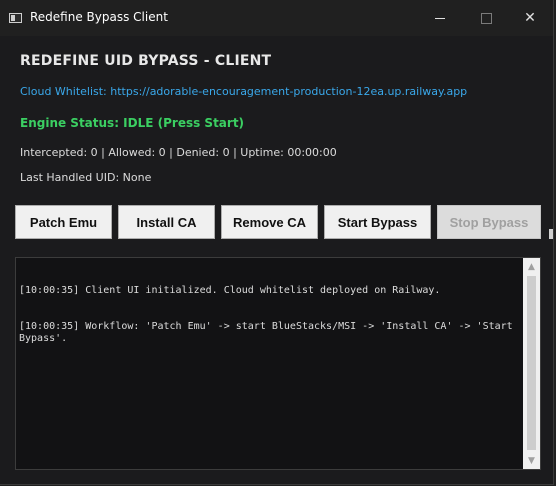 The height and width of the screenshot is (486, 556). I want to click on maximize-button, so click(486, 18).